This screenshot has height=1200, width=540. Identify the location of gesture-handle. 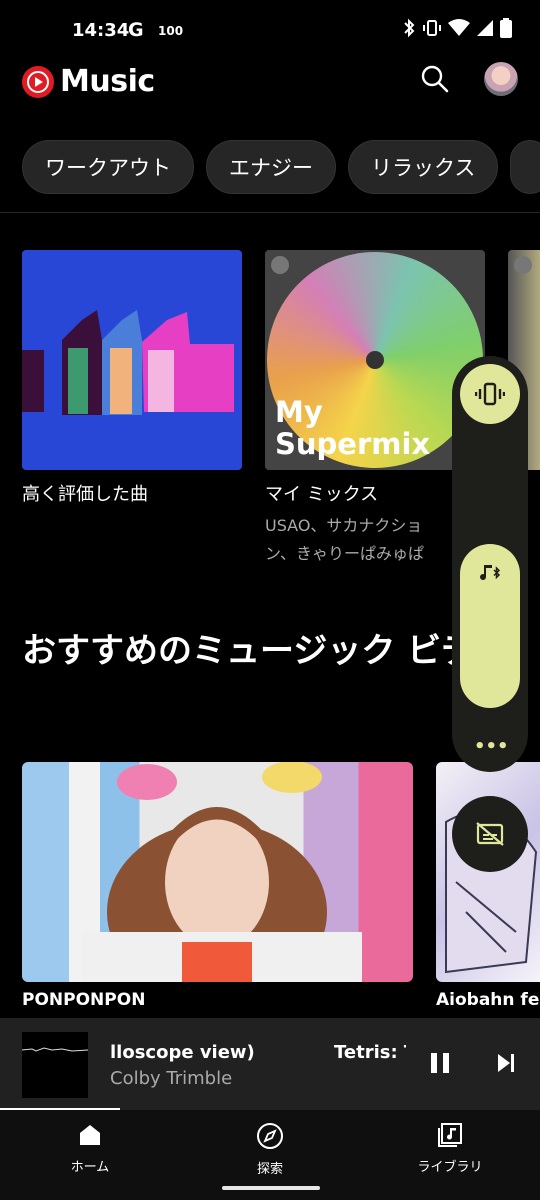
(271, 1188).